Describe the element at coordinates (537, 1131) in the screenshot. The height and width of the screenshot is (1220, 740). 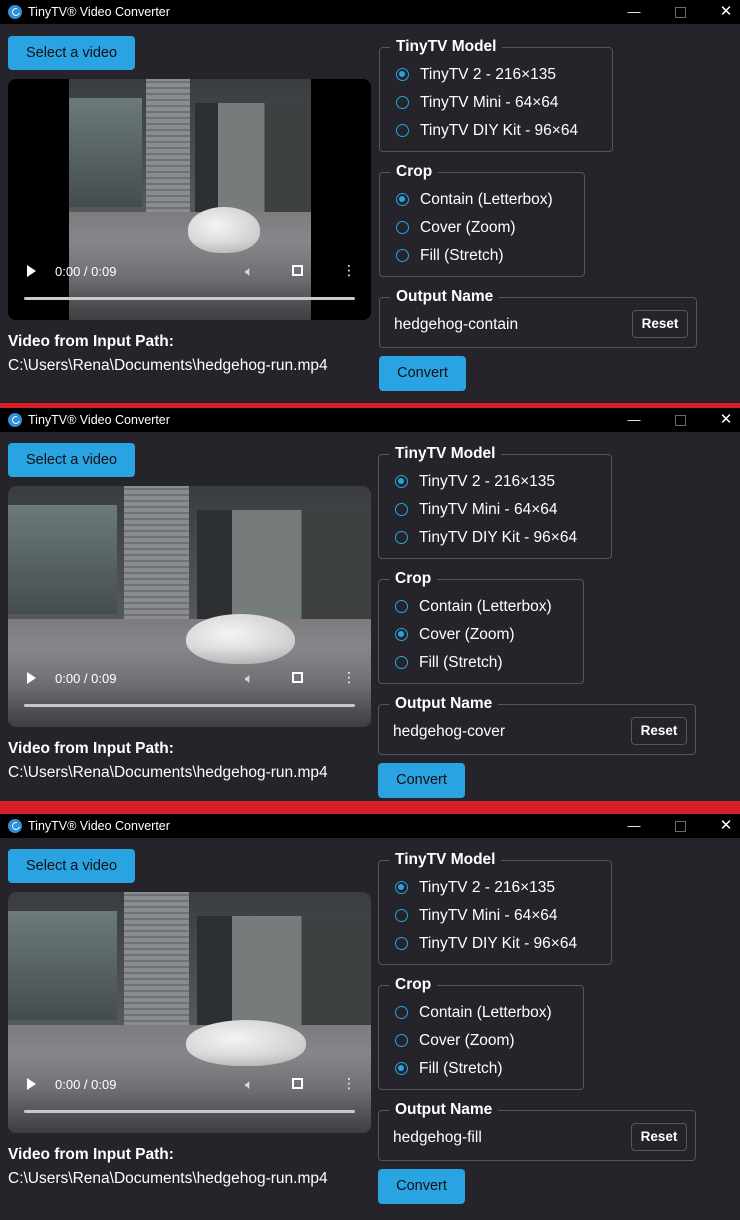
I see `output-group: Output Name hedgehog-fill Reset` at that location.